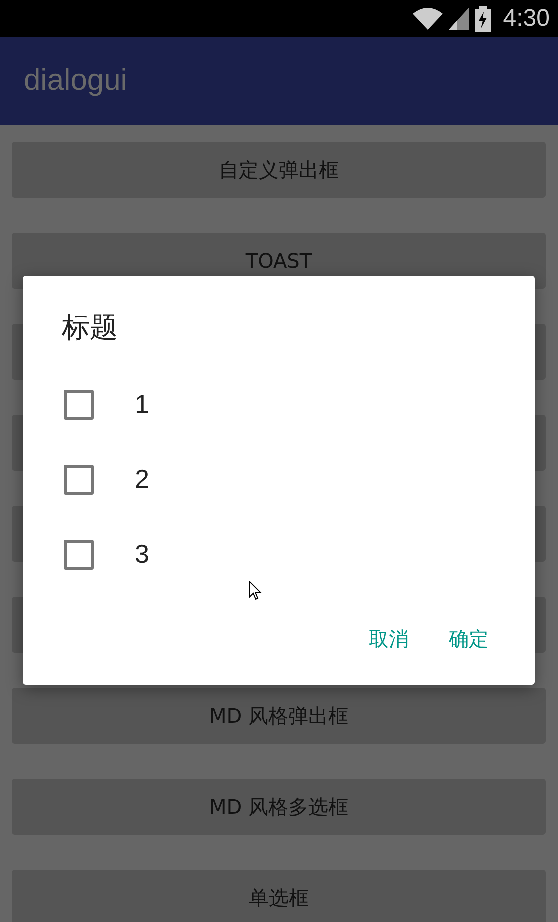  What do you see at coordinates (526, 18) in the screenshot?
I see `clock-time: 4:30` at bounding box center [526, 18].